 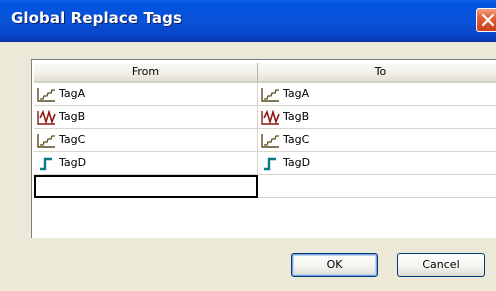 I want to click on close-icon, so click(x=488, y=20).